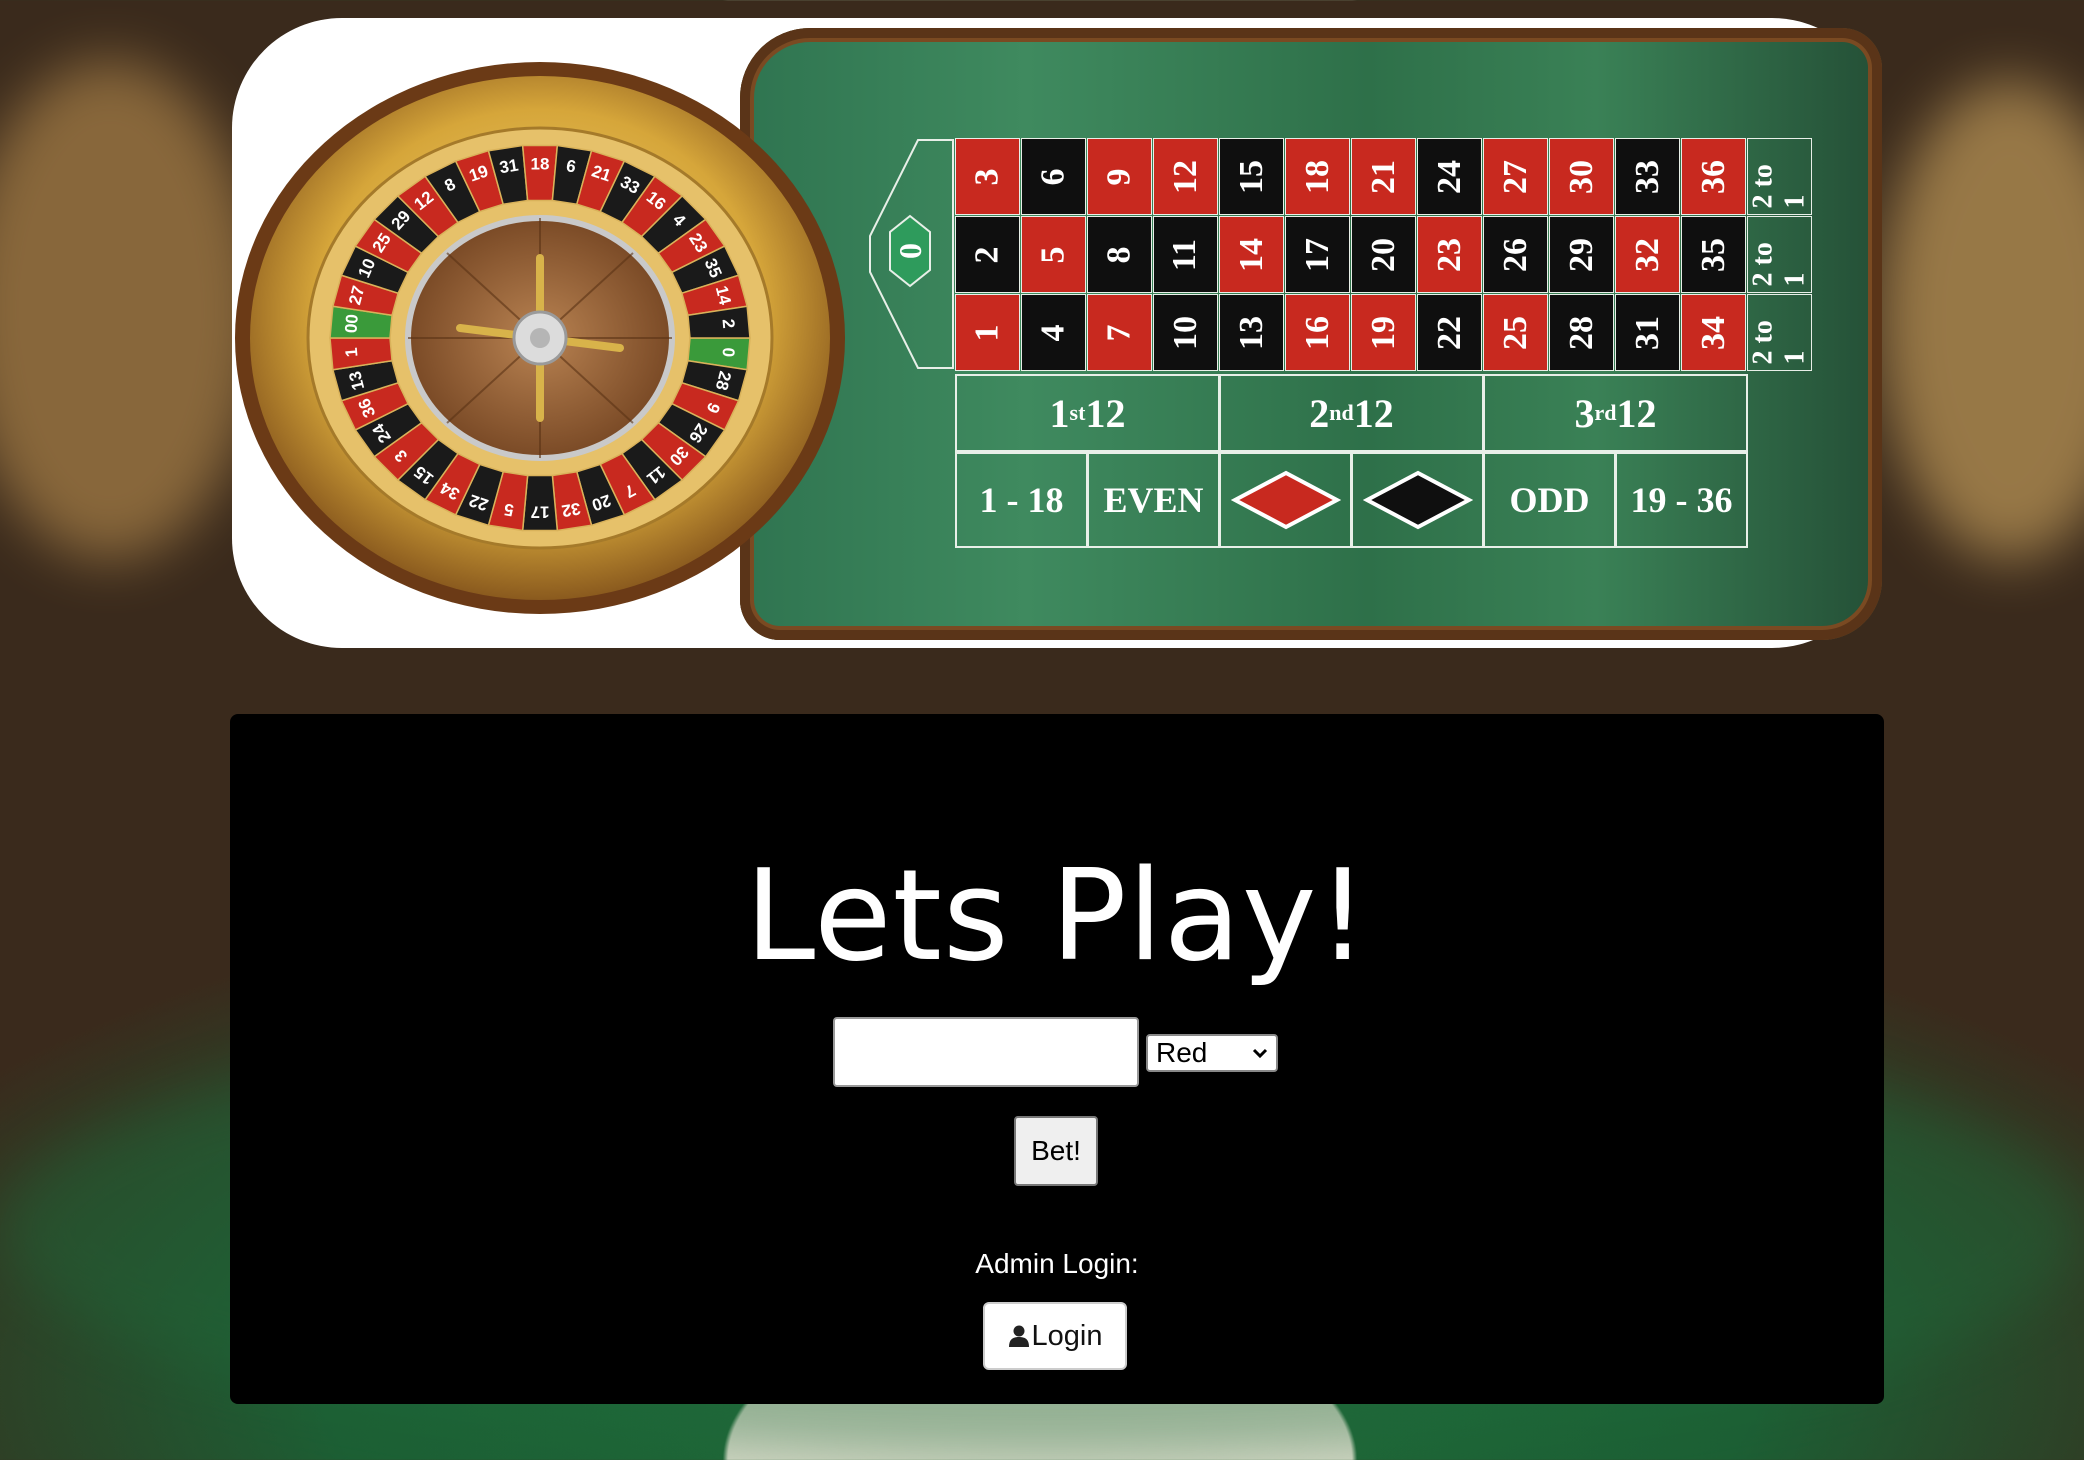  I want to click on number-cell: 21, so click(1383, 176).